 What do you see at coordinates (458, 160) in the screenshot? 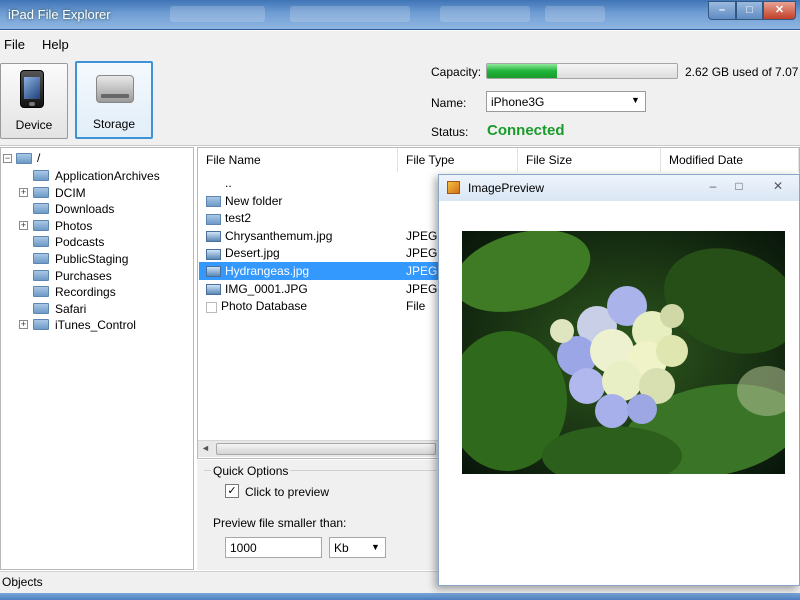
I see `column-header-file-type: File Type` at bounding box center [458, 160].